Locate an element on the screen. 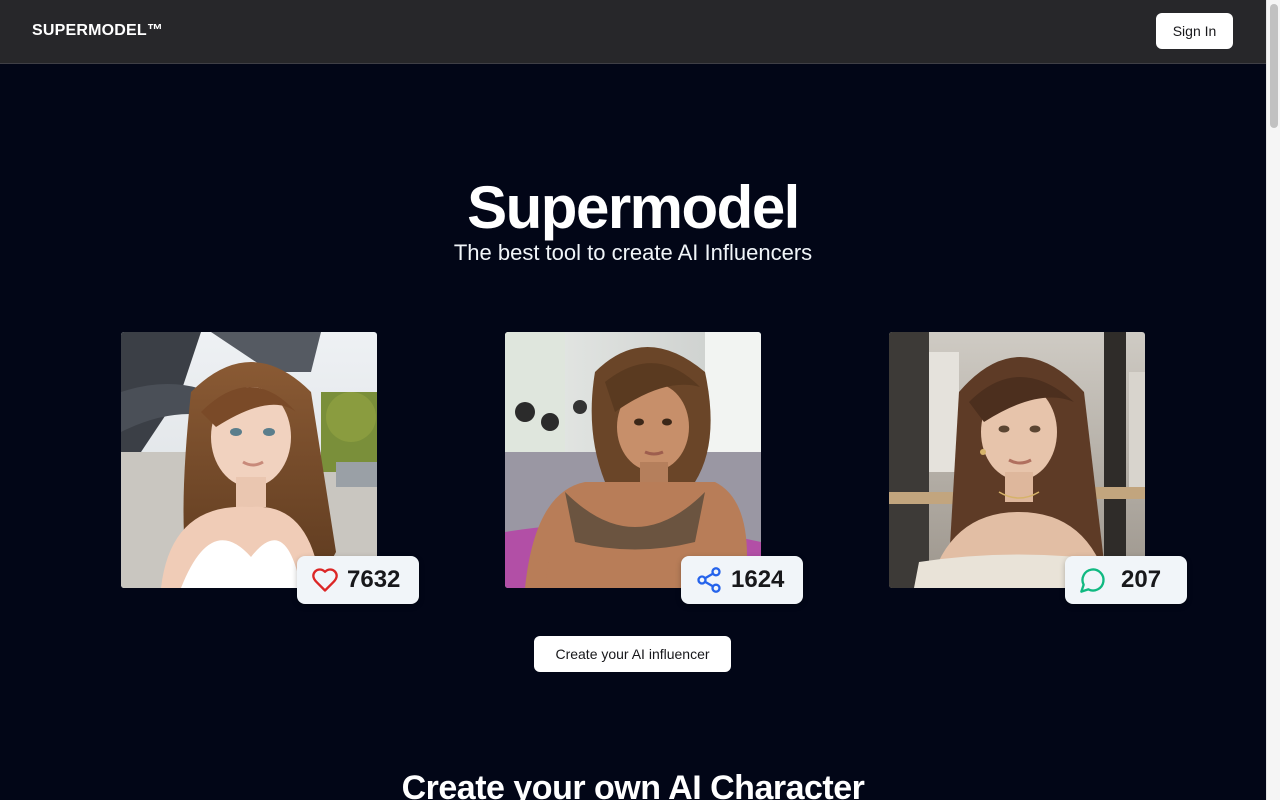 This screenshot has width=1280, height=800. page-scrollbar is located at coordinates (1273, 400).